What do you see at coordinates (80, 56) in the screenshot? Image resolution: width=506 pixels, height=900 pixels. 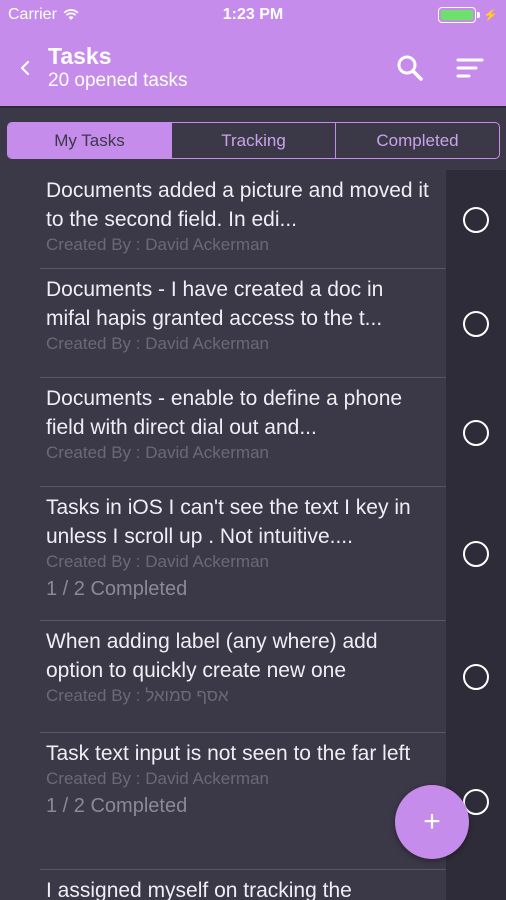 I see `page-title: Tasks` at bounding box center [80, 56].